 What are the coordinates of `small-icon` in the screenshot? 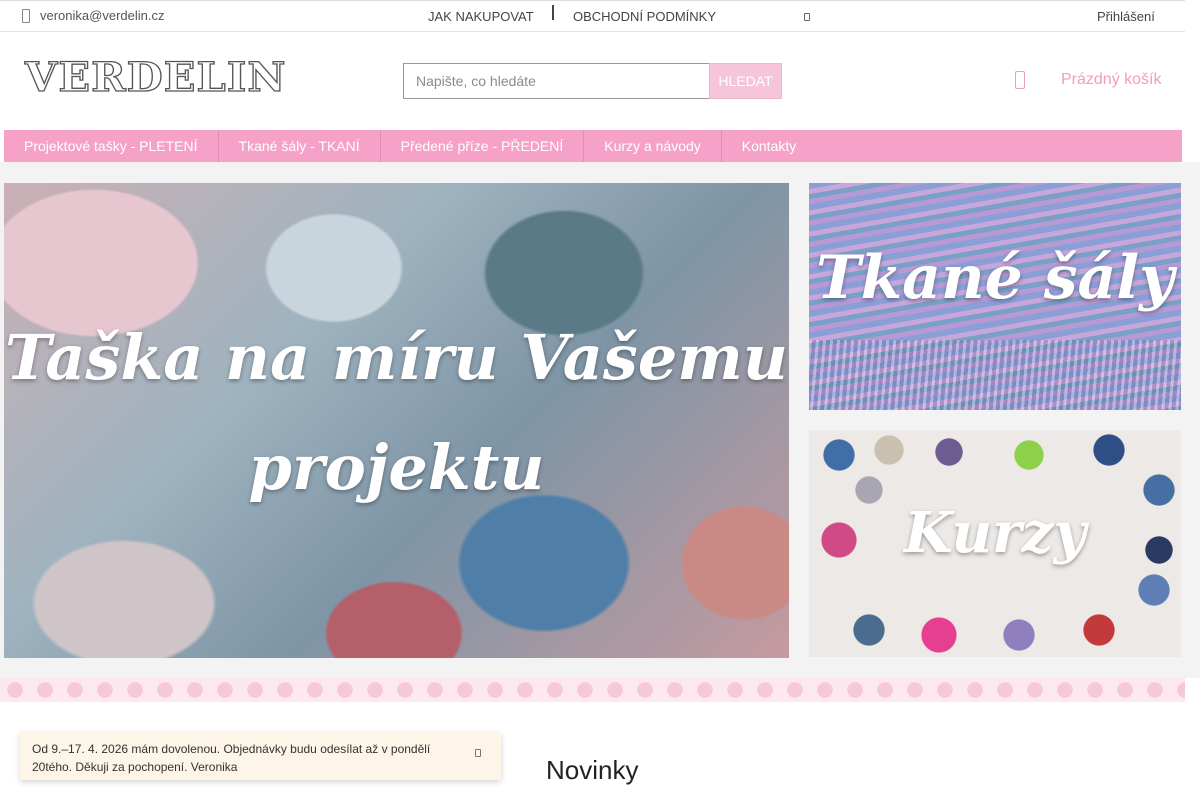 It's located at (807, 17).